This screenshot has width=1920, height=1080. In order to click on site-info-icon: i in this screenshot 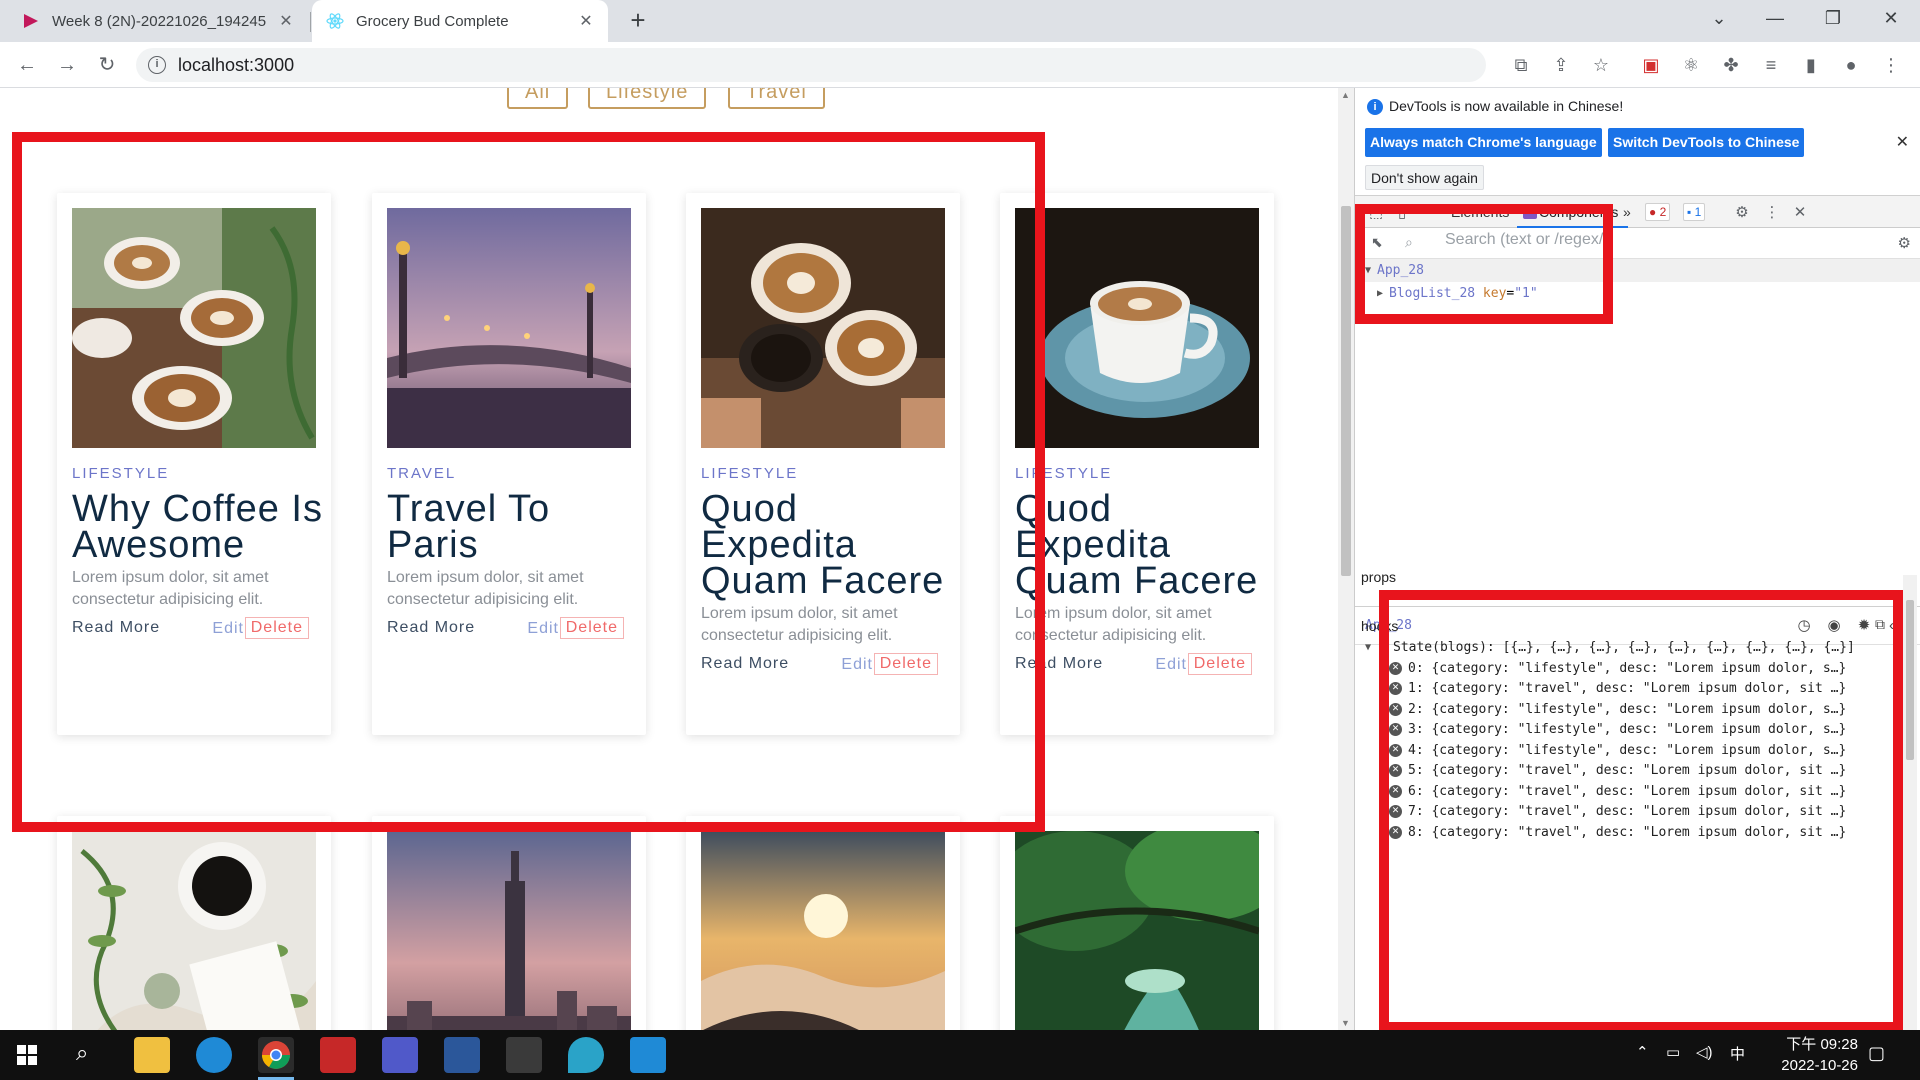, I will do `click(157, 65)`.